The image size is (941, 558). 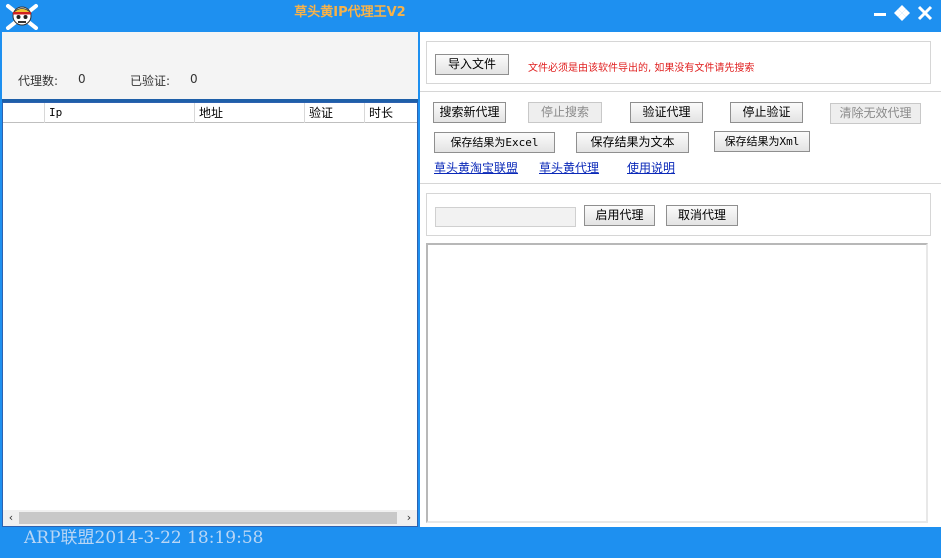 What do you see at coordinates (494, 142) in the screenshot?
I see `save-excel-button: 保存结果为Excel` at bounding box center [494, 142].